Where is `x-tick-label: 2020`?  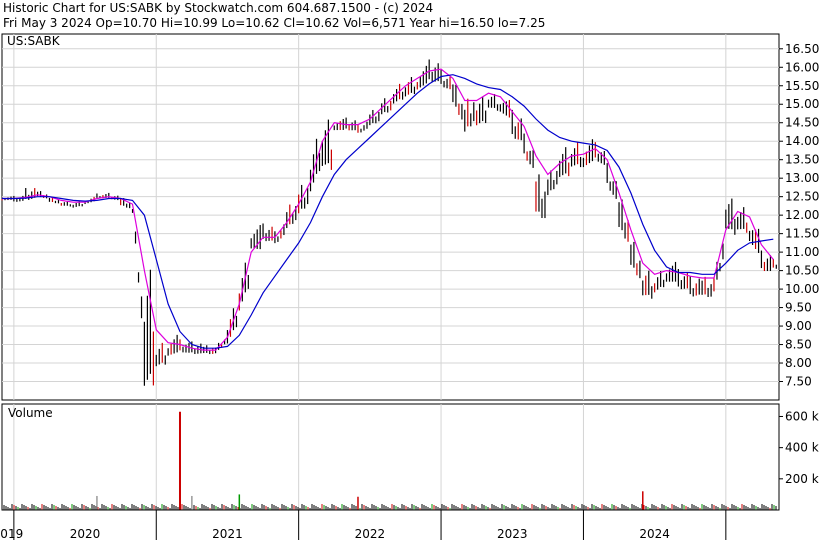 x-tick-label: 2020 is located at coordinates (85, 534).